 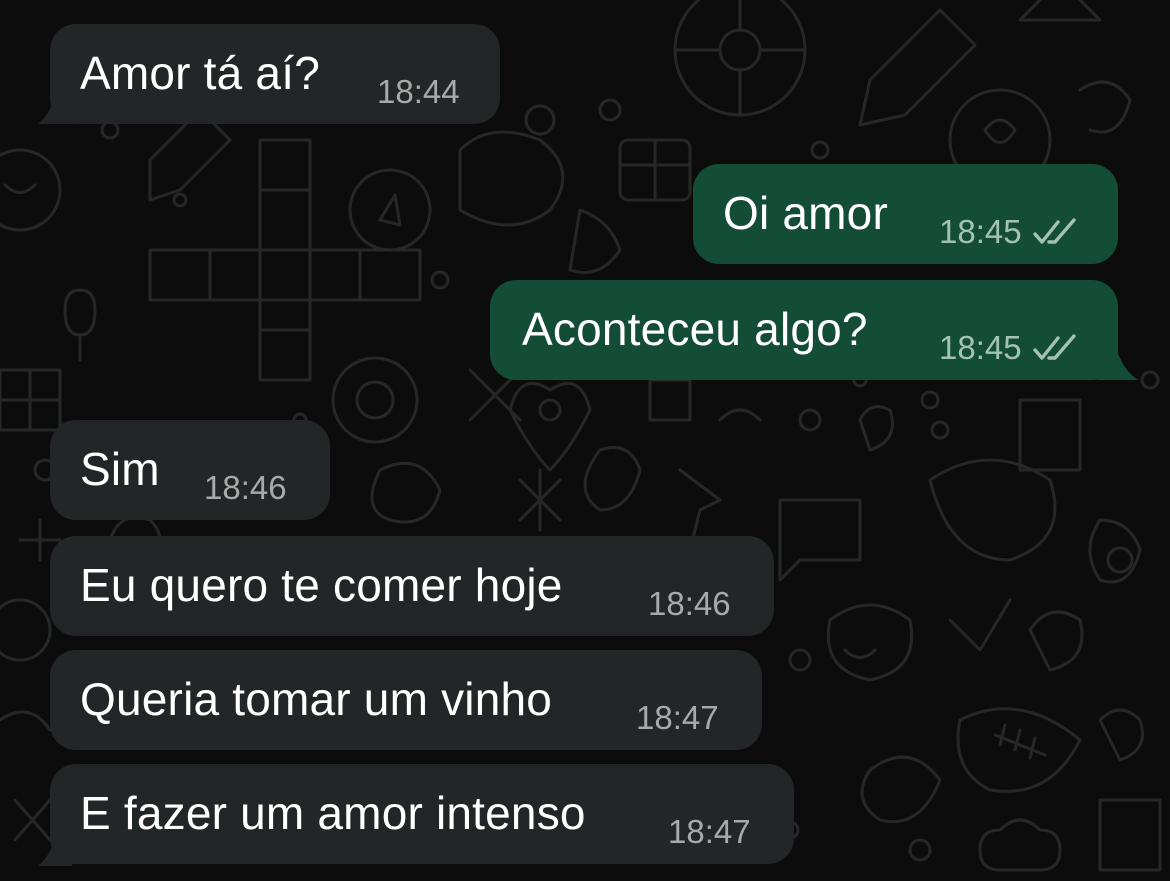 I want to click on message-bubble-incoming: E fazer um amor intenso 18:47, so click(x=422, y=814).